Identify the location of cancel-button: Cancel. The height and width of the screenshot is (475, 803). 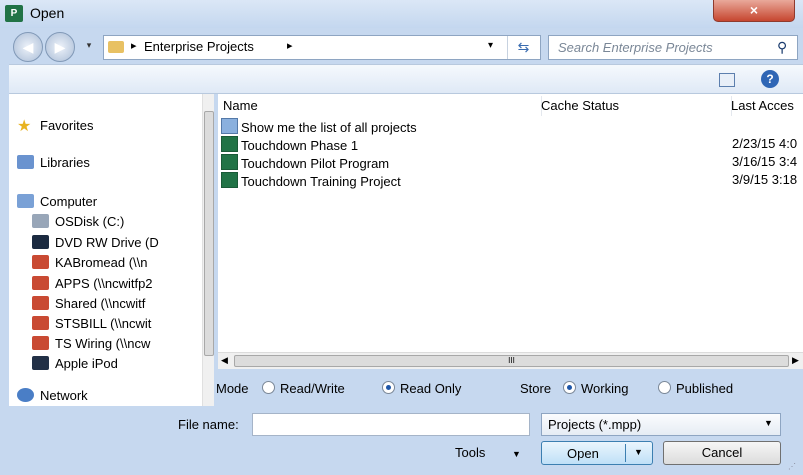
(722, 453).